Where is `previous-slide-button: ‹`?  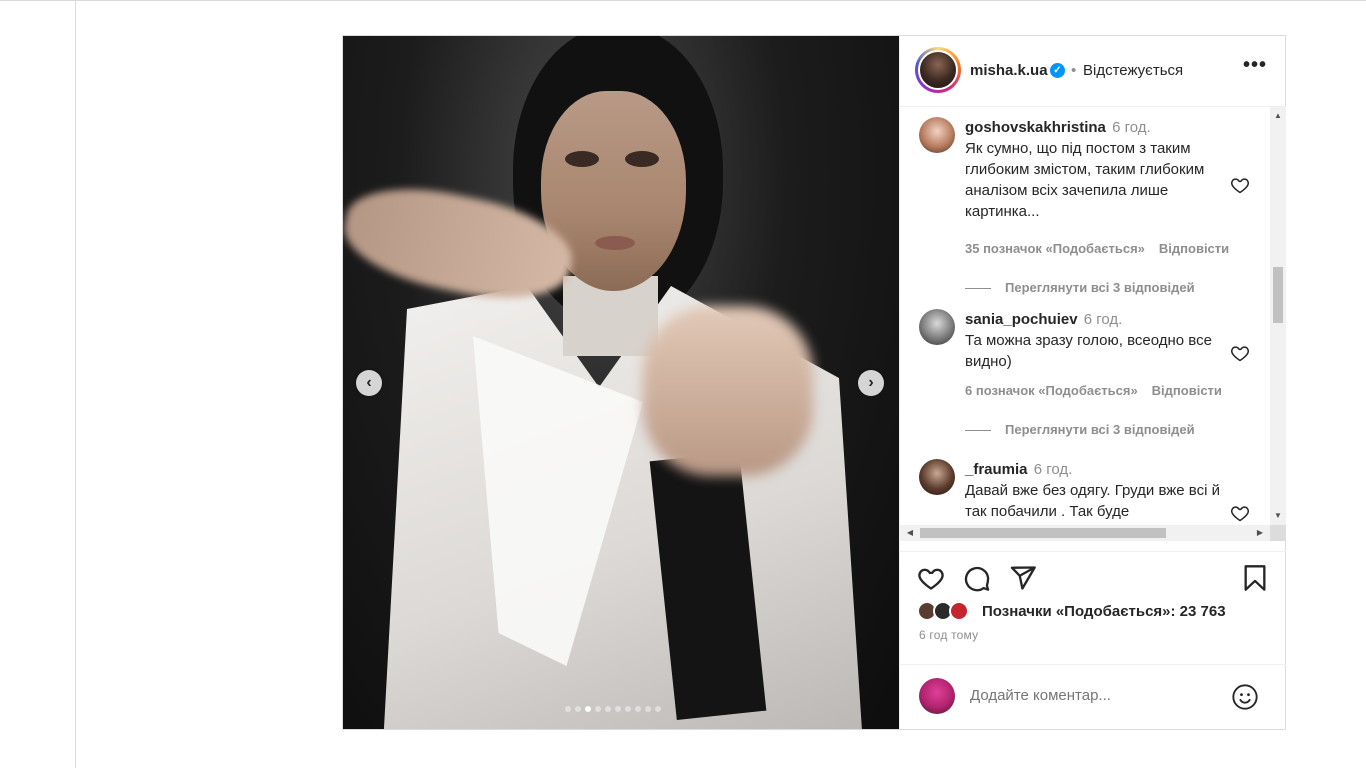 previous-slide-button: ‹ is located at coordinates (369, 383).